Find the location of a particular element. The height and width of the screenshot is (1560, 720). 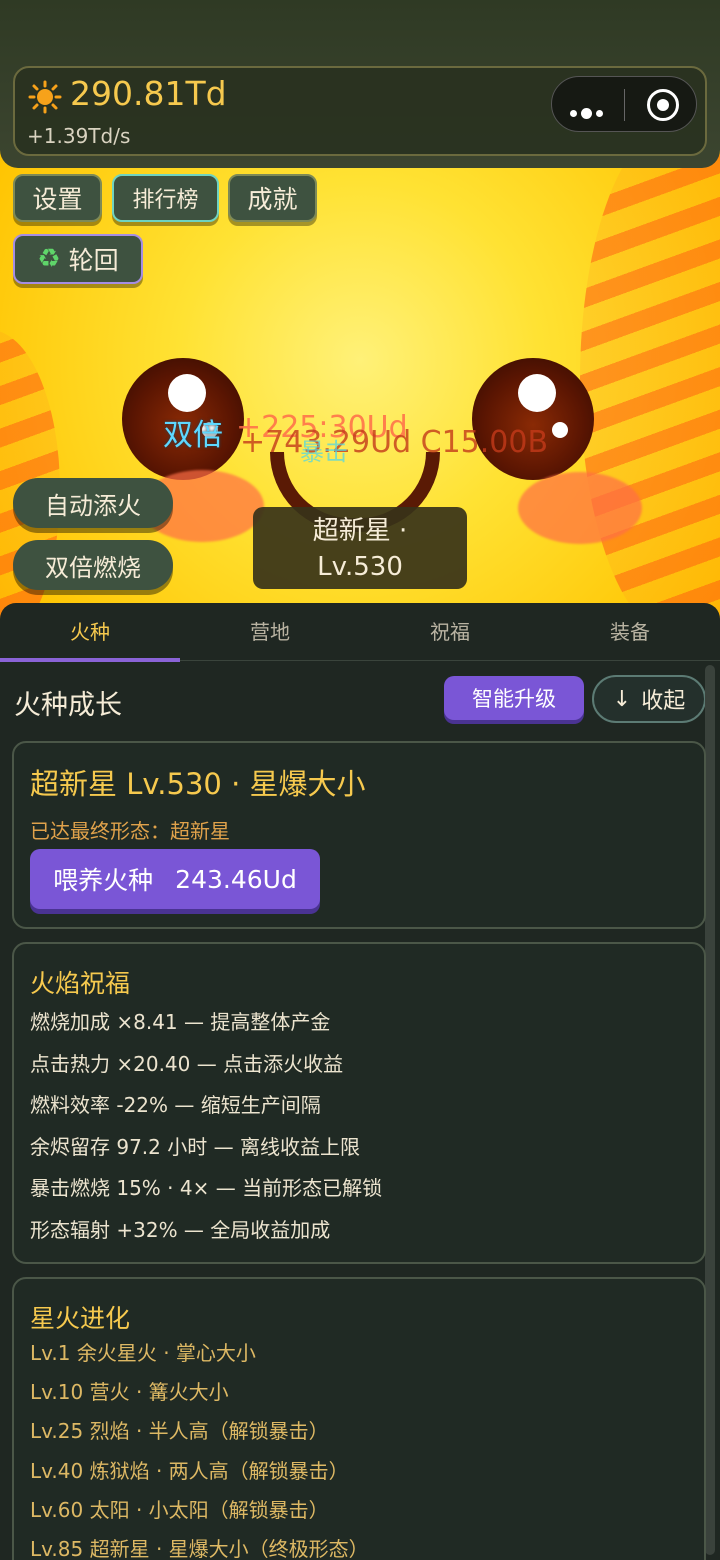

recycle-icon: ♻ is located at coordinates (49, 259).